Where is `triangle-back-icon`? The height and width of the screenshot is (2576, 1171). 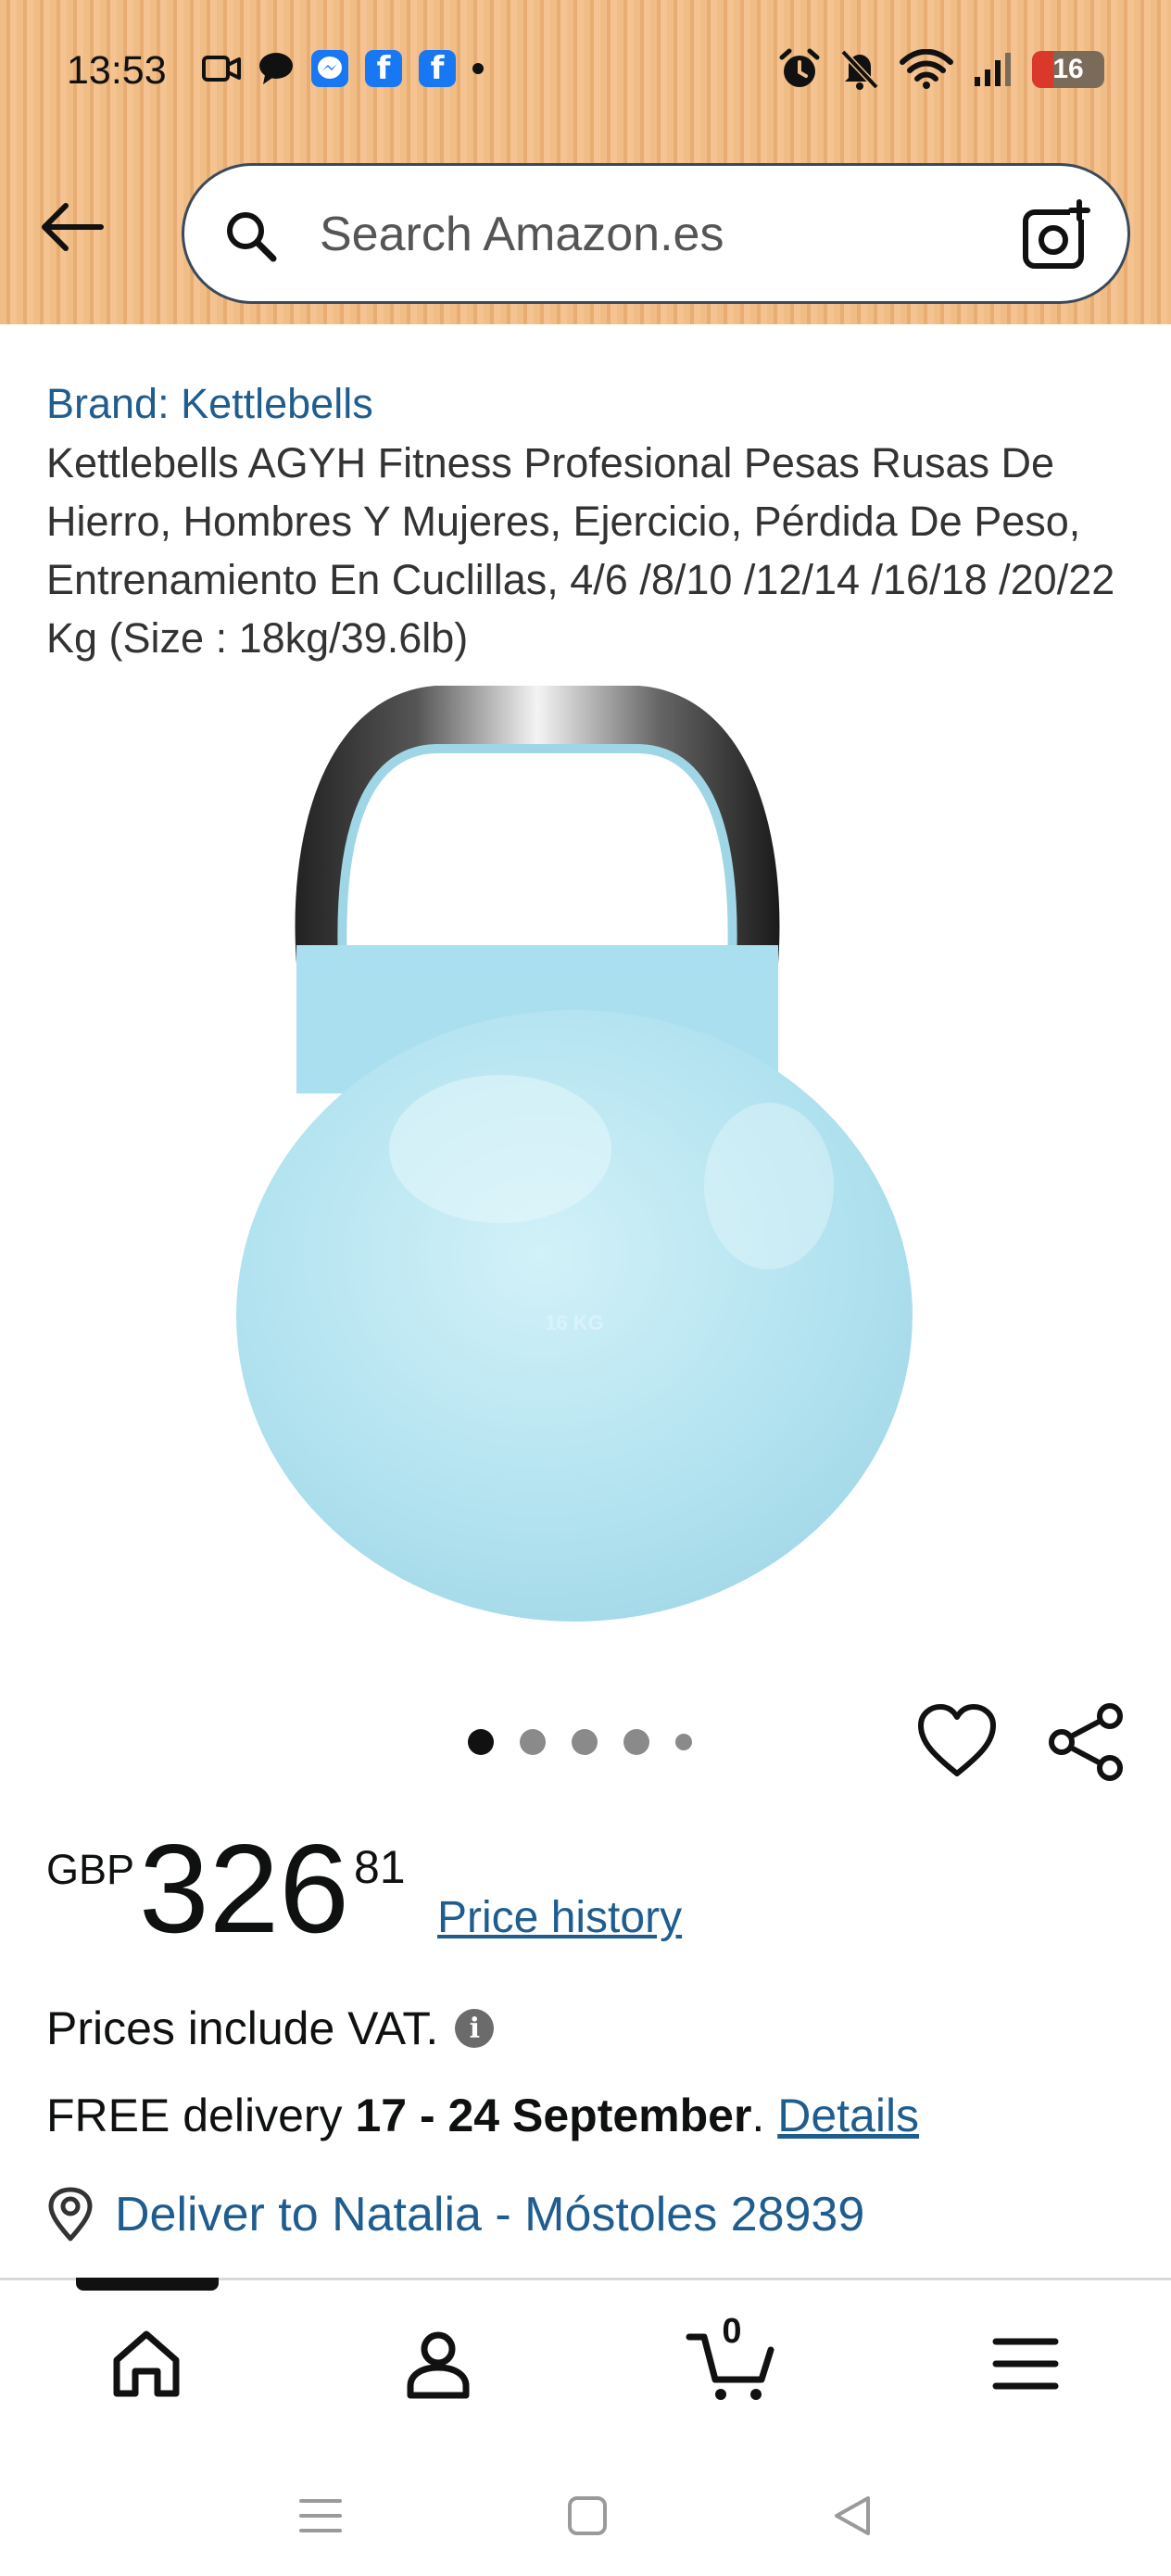 triangle-back-icon is located at coordinates (853, 2515).